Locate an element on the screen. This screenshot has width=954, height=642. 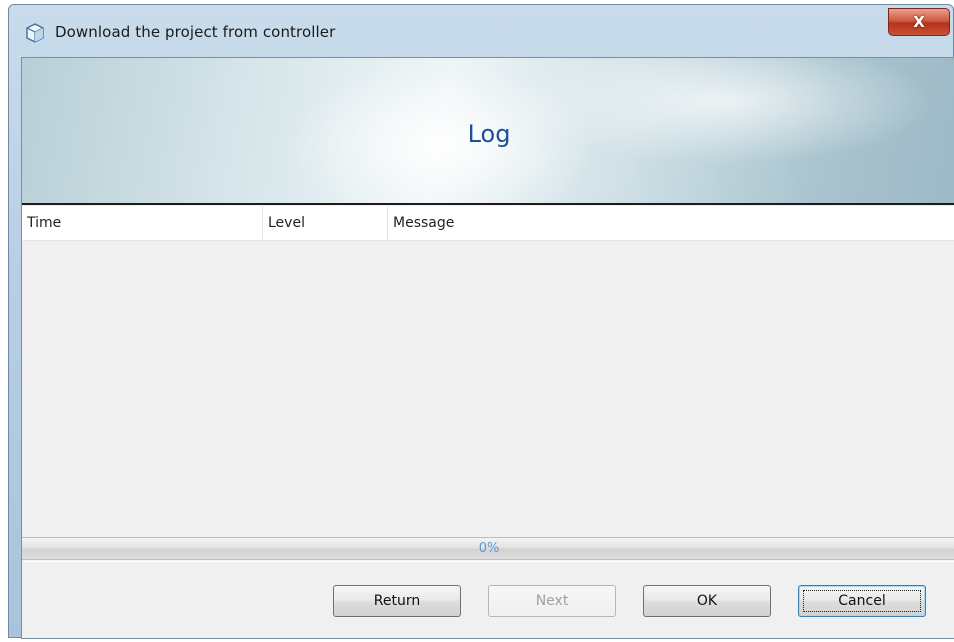
button-bar: Return Next OK Cancel is located at coordinates (488, 599).